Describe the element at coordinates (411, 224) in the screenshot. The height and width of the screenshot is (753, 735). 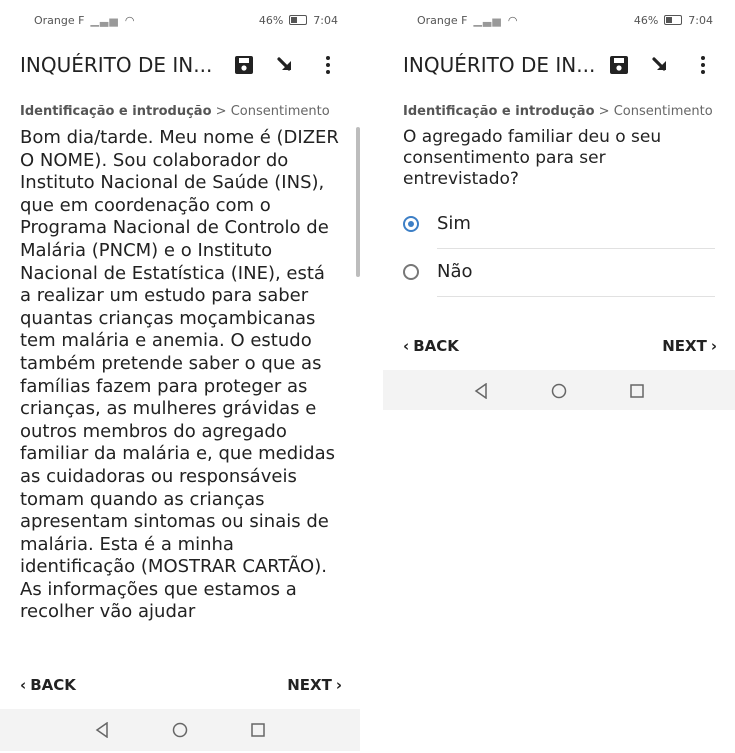
I see `radio-selected-icon` at that location.